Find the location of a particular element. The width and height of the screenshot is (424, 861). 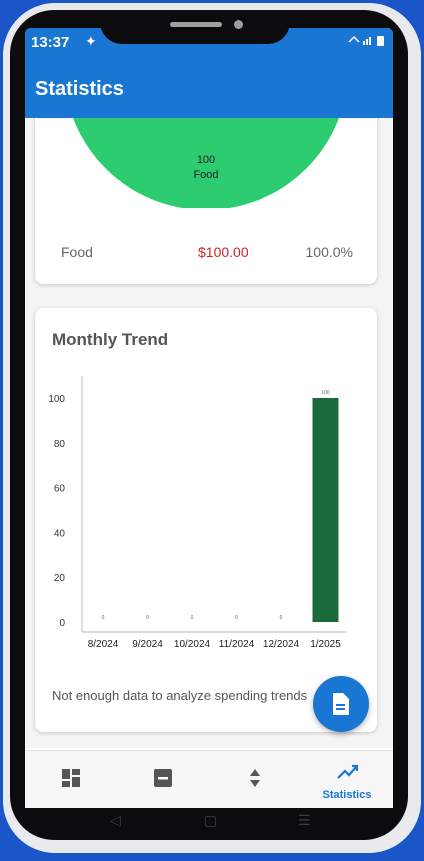

legend-row-food: Food $100.00 100.0% is located at coordinates (206, 252).